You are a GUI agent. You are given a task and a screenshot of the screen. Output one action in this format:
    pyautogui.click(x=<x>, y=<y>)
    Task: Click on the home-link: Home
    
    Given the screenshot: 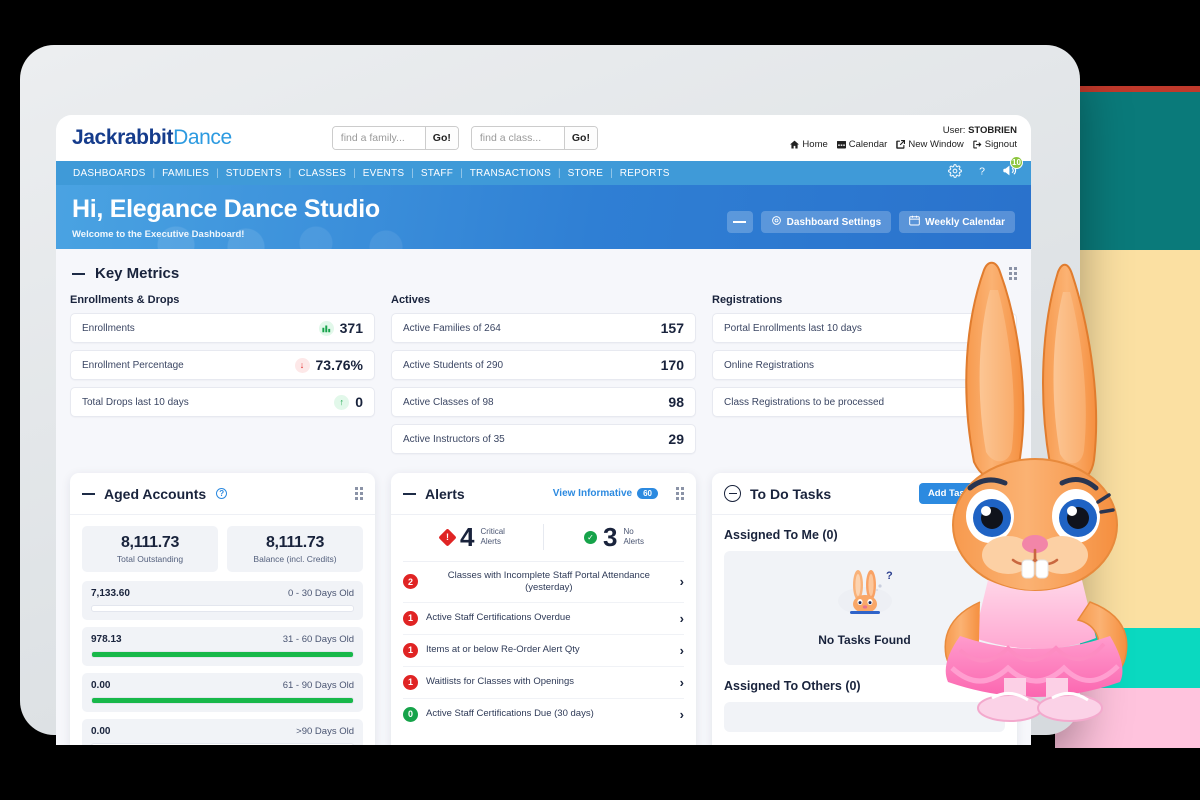 What is the action you would take?
    pyautogui.click(x=809, y=145)
    